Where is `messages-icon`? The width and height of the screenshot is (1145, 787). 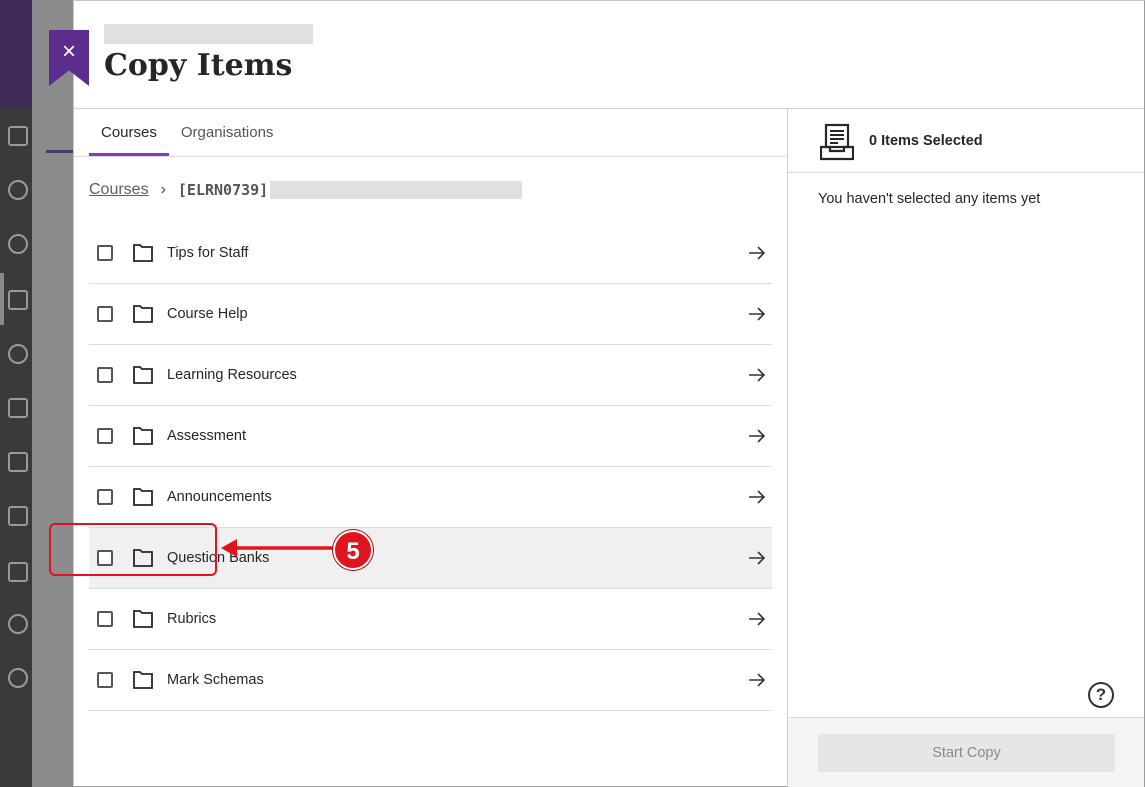
messages-icon is located at coordinates (18, 462).